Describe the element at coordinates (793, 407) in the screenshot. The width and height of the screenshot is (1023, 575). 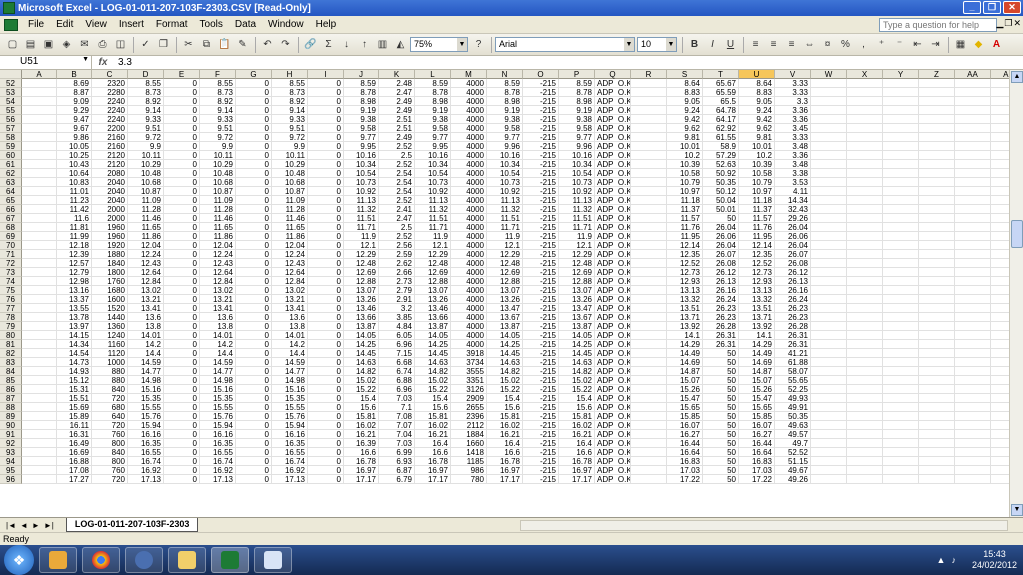
I see `cell-v88: 49.91` at that location.